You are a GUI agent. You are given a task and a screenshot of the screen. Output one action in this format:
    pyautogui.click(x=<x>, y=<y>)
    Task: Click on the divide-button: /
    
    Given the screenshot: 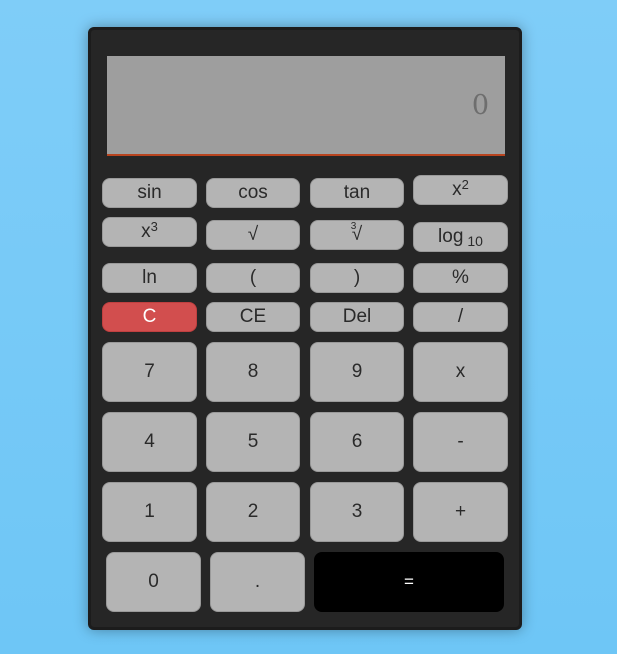 What is the action you would take?
    pyautogui.click(x=460, y=317)
    